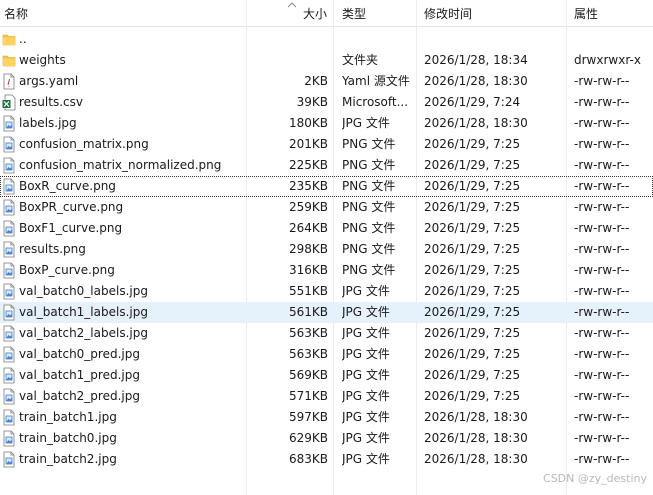 This screenshot has height=495, width=653. What do you see at coordinates (68, 417) in the screenshot?
I see `file-name: train_batch1.jpg` at bounding box center [68, 417].